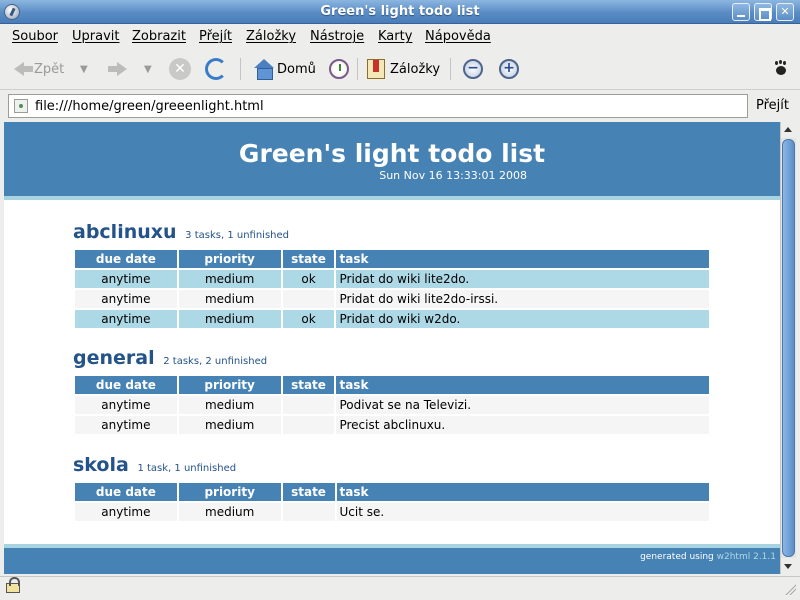 The width and height of the screenshot is (800, 600). I want to click on url-input: file:///home/green/greeenlight.html, so click(378, 106).